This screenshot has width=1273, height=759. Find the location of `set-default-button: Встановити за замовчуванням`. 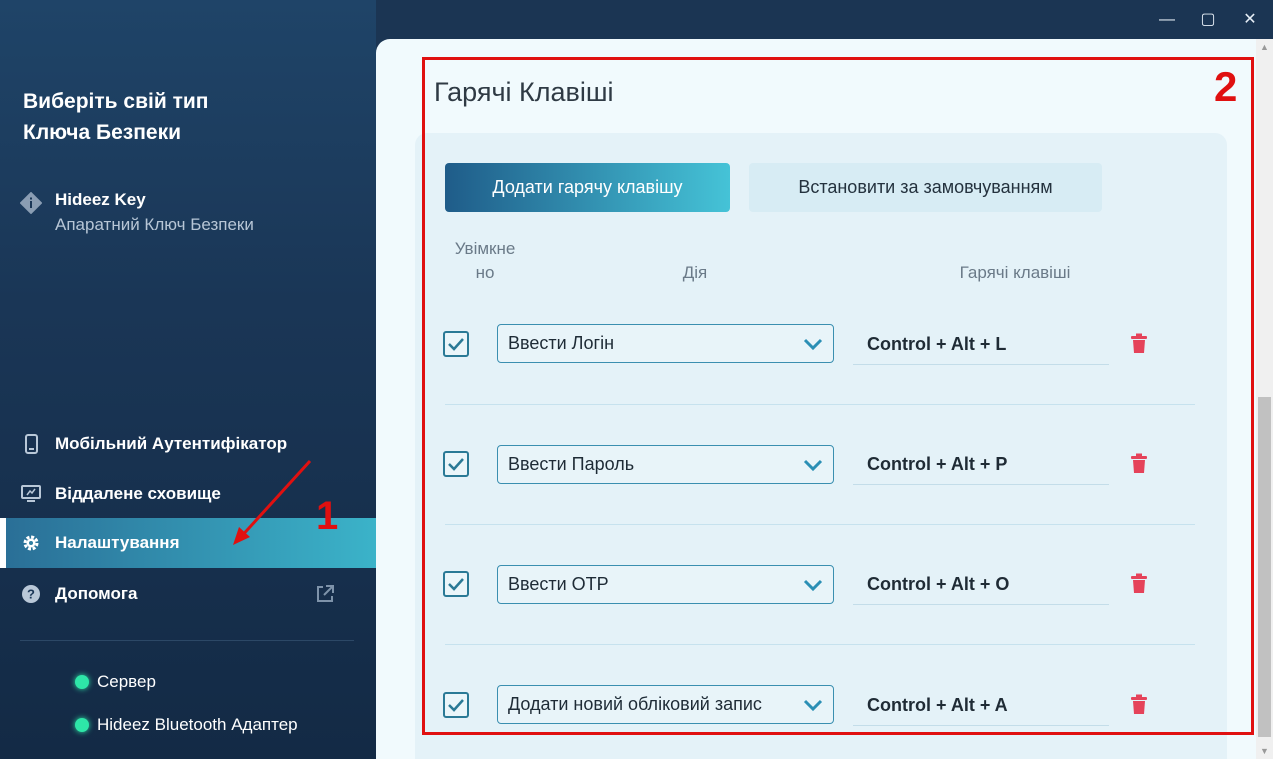

set-default-button: Встановити за замовчуванням is located at coordinates (925, 187).